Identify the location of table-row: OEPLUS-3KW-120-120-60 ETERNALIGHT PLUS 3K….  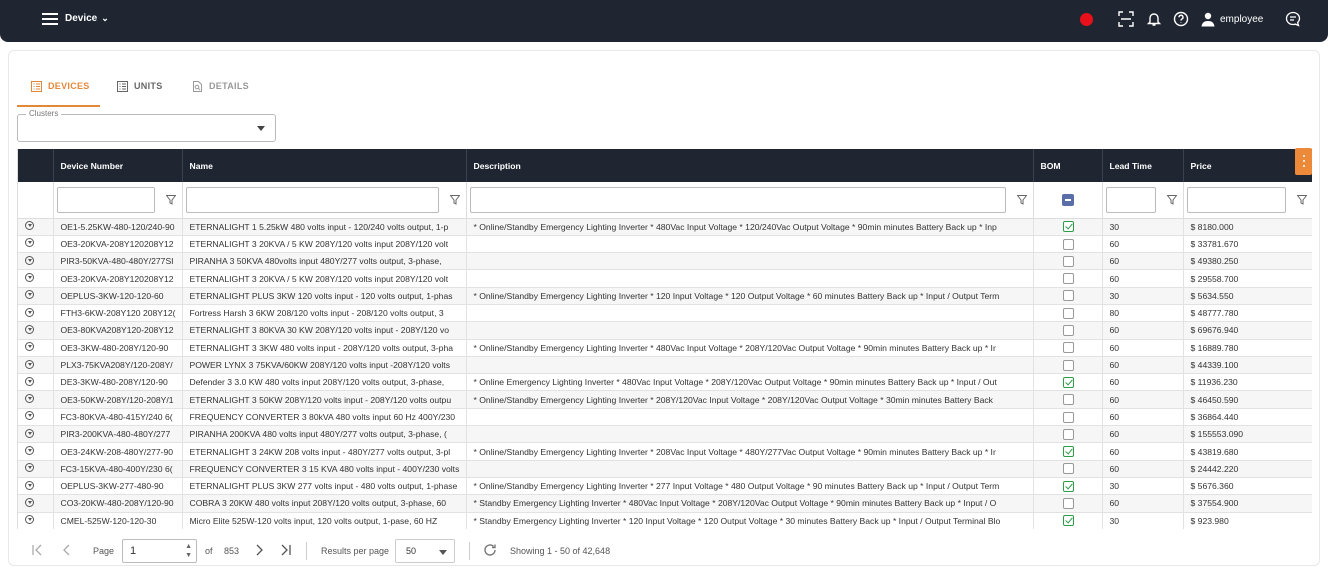
(665, 296).